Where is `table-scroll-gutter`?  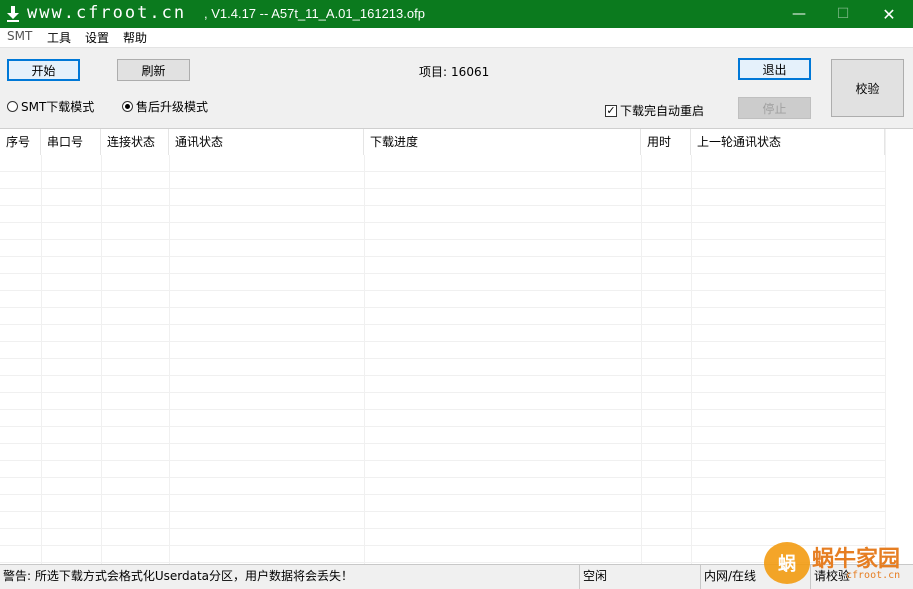 table-scroll-gutter is located at coordinates (899, 347).